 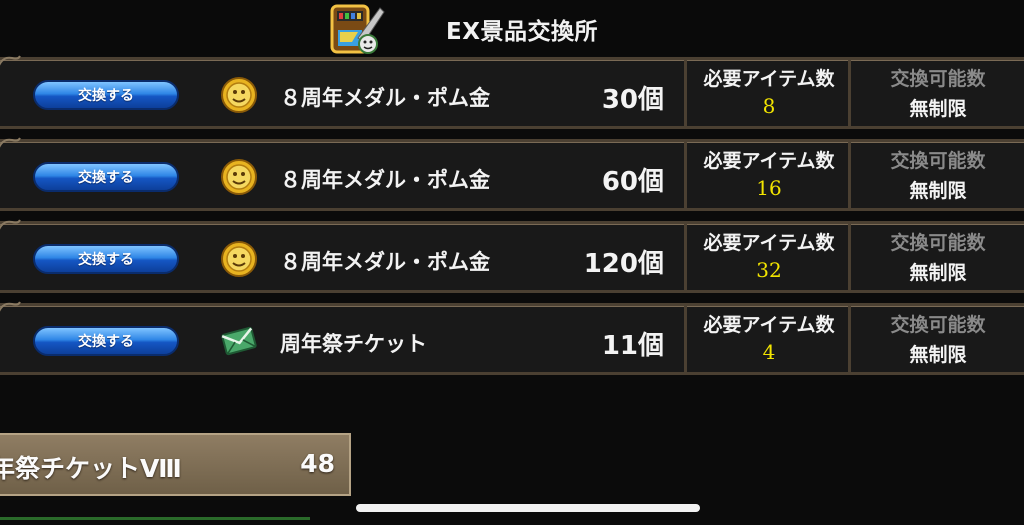 What do you see at coordinates (91, 468) in the screenshot?
I see `ticket-name: 年祭チケットⅧ` at bounding box center [91, 468].